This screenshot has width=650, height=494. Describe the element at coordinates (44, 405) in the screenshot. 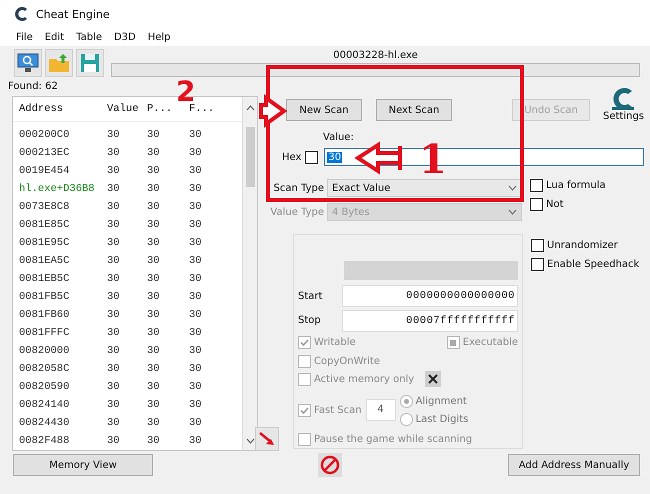

I see `address-cell-text: 00824140` at that location.